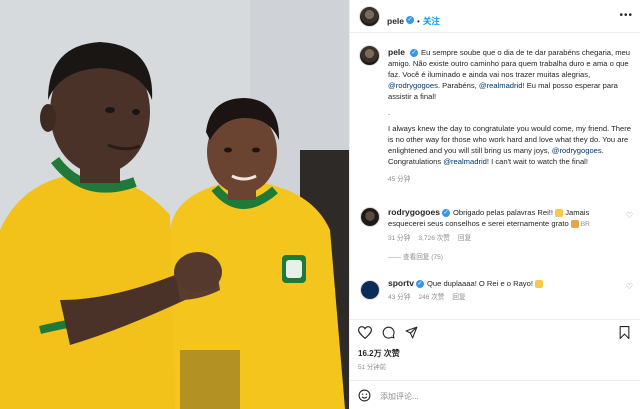 This screenshot has height=409, width=640. I want to click on comment-icon, so click(388, 332).